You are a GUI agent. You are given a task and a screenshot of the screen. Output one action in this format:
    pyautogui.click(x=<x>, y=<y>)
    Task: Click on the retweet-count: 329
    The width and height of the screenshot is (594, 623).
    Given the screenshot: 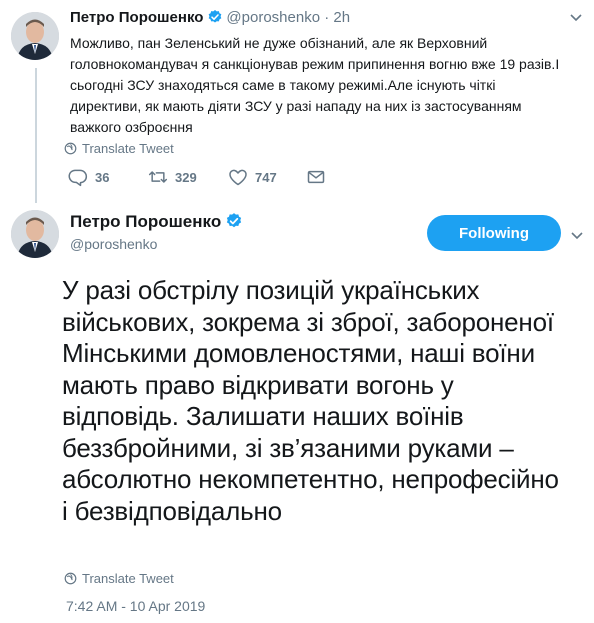 What is the action you would take?
    pyautogui.click(x=186, y=177)
    